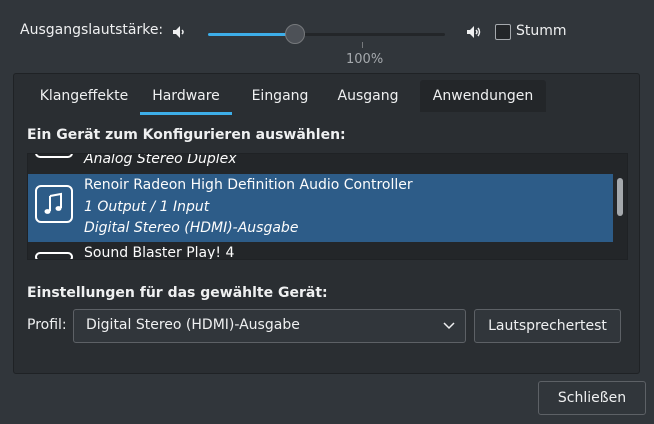 This screenshot has height=424, width=654. Describe the element at coordinates (193, 325) in the screenshot. I see `profile-select-value: Digital Stereo (HDMI)-Ausgabe` at that location.